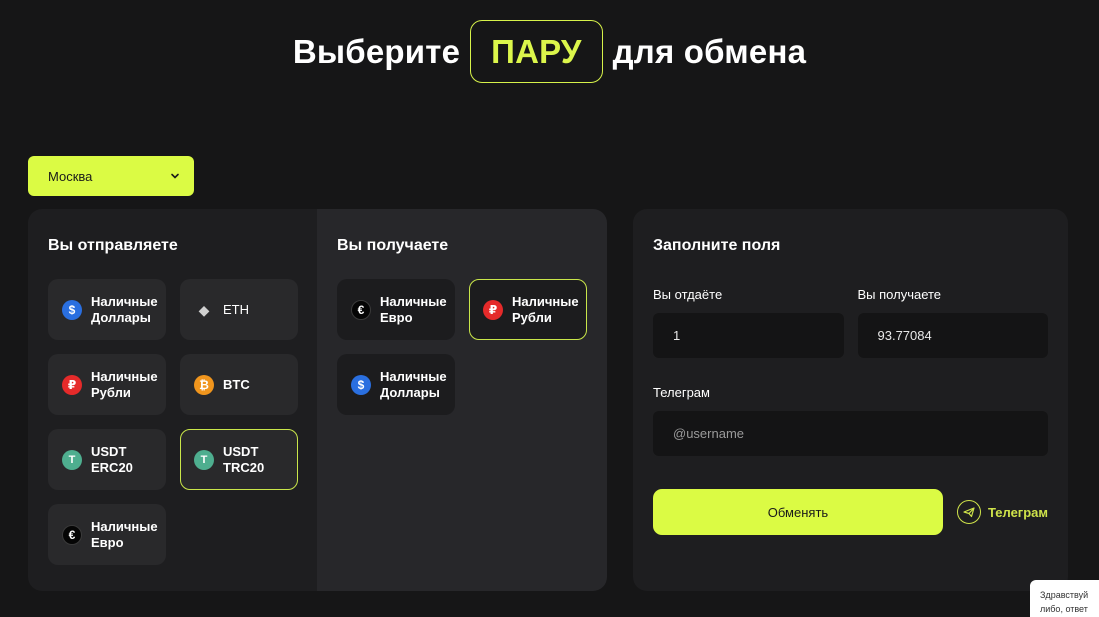 This screenshot has width=1099, height=617. Describe the element at coordinates (204, 384) in the screenshot. I see `bitcoin-icon: ₿` at that location.